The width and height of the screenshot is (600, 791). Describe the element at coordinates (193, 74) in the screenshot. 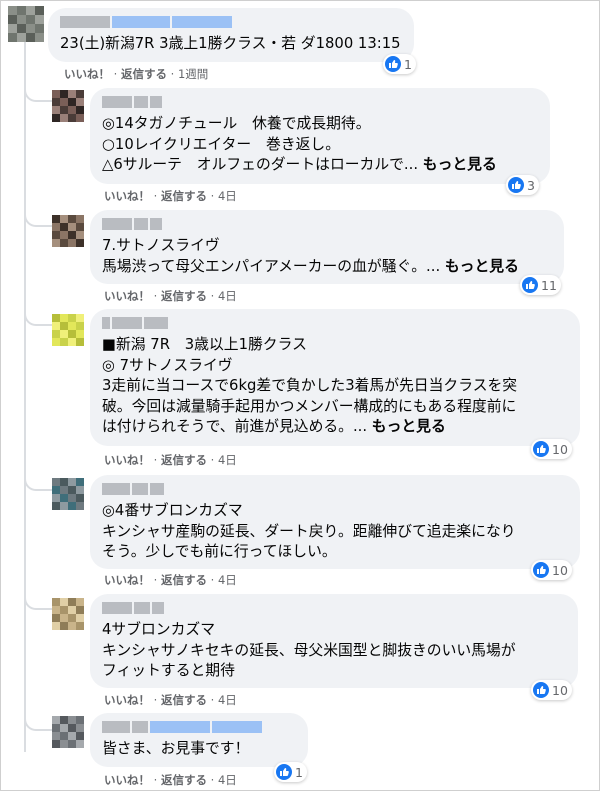

I see `timestamp: 1週間` at that location.